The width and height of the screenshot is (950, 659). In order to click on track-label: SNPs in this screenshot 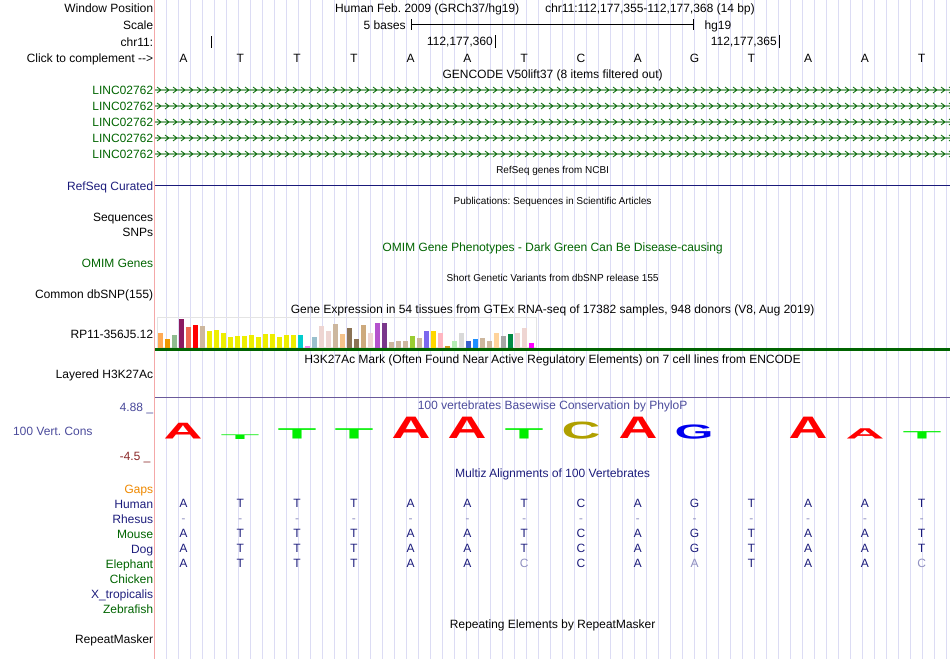, I will do `click(137, 231)`.